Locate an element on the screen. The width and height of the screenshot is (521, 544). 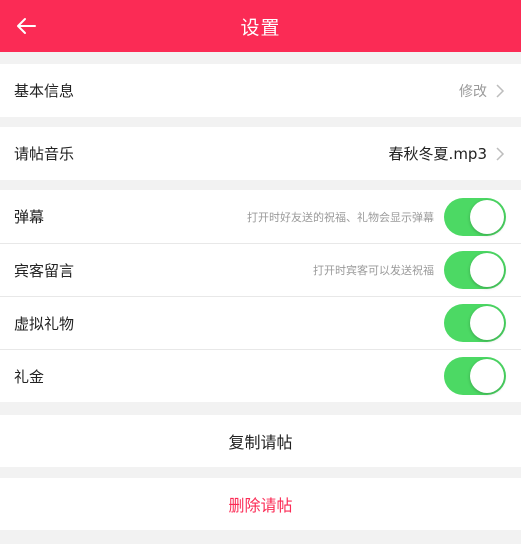
music-label: 请帖音乐 is located at coordinates (44, 154).